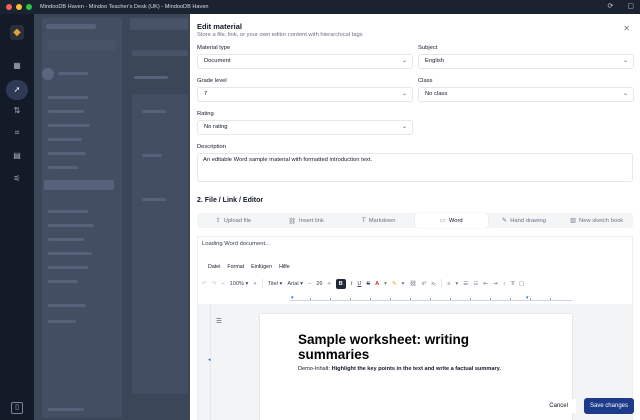  I want to click on sort-arrows-icon: ⇅, so click(17, 111).